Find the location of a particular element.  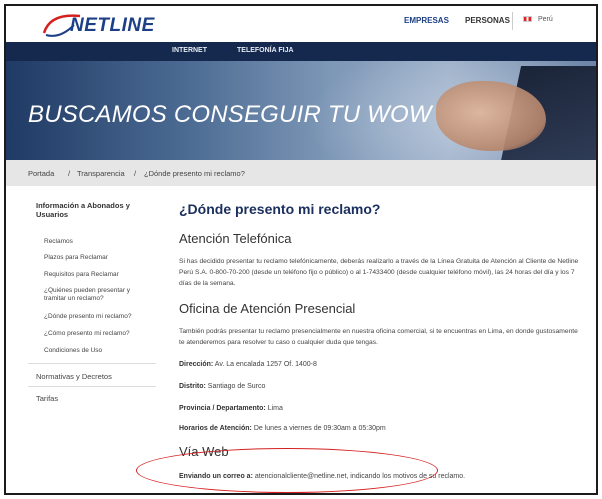

province-line: Provincia / Departamento: Lima is located at coordinates (231, 408).